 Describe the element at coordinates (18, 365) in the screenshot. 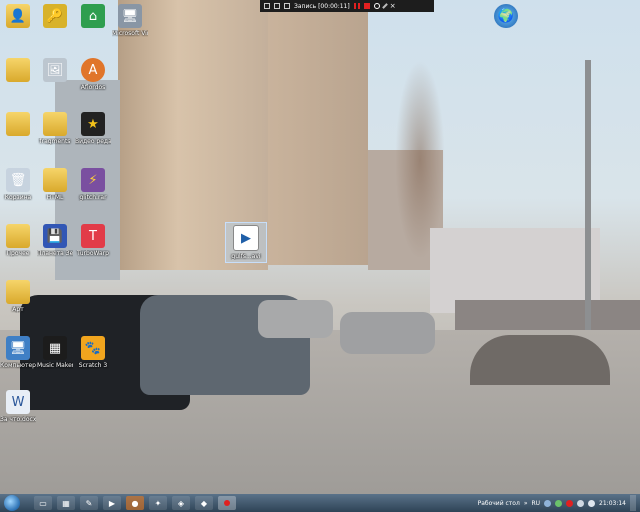

I see `icon-label: Компьютер` at that location.